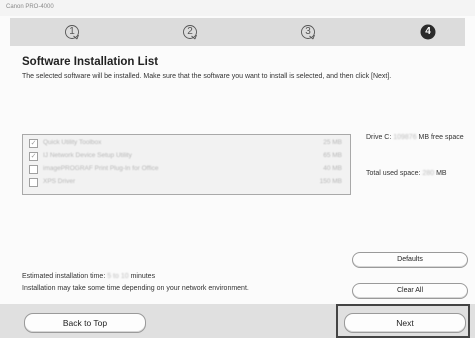 The image size is (475, 338). I want to click on software-name: IJ Network Device Setup Utility, so click(87, 155).